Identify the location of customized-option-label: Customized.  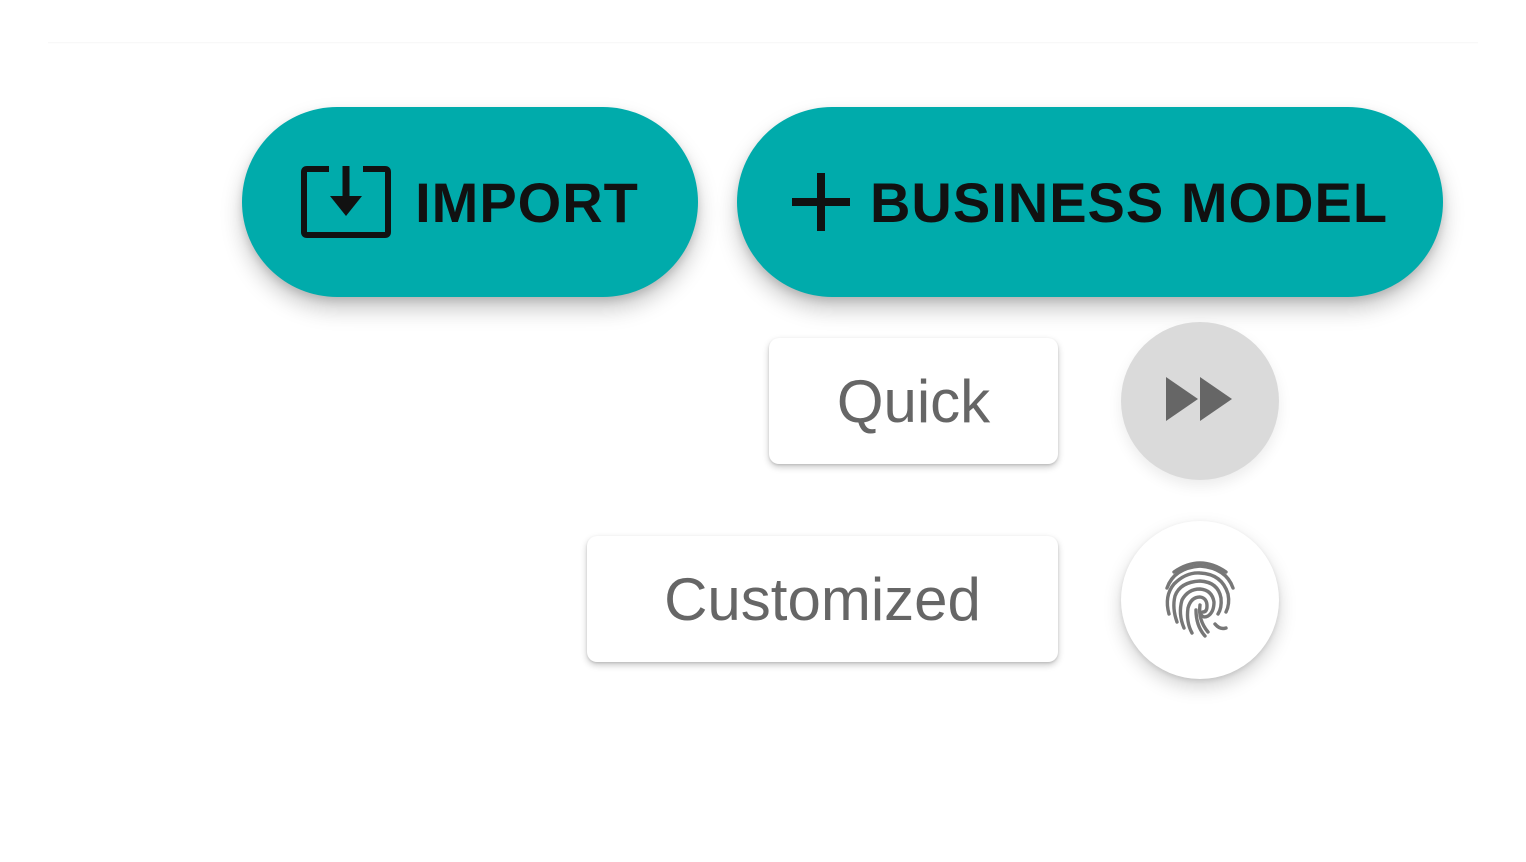
(822, 599).